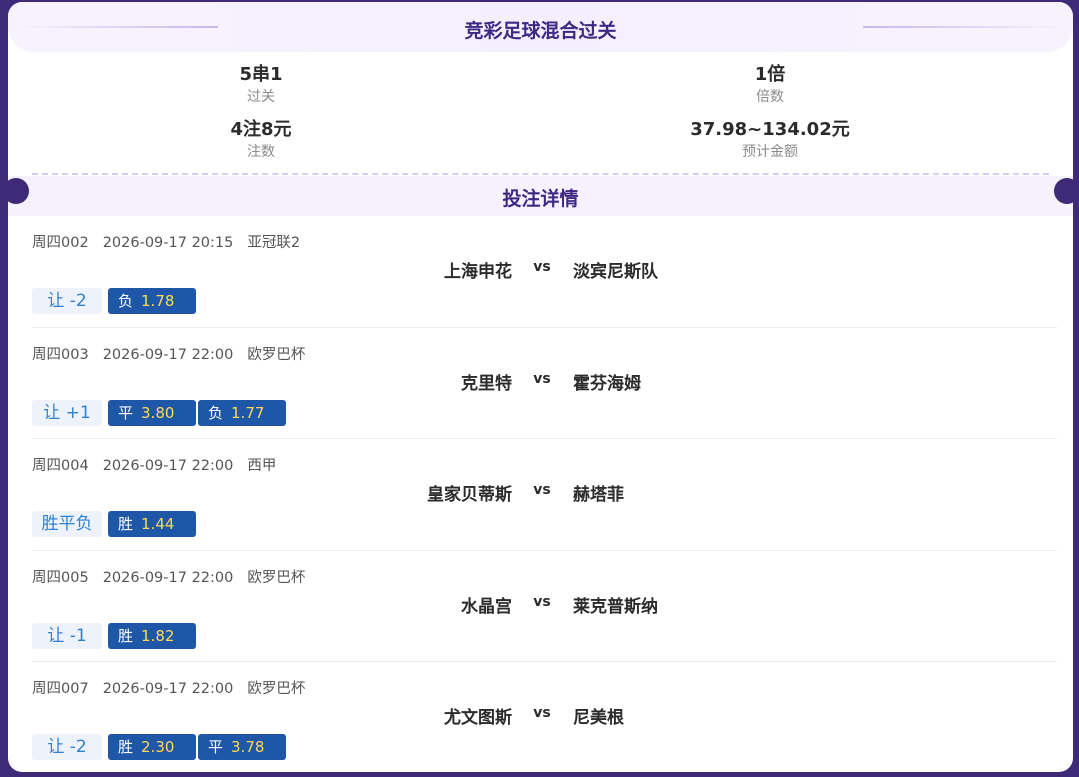  Describe the element at coordinates (60, 466) in the screenshot. I see `match-code: 周四004` at that location.